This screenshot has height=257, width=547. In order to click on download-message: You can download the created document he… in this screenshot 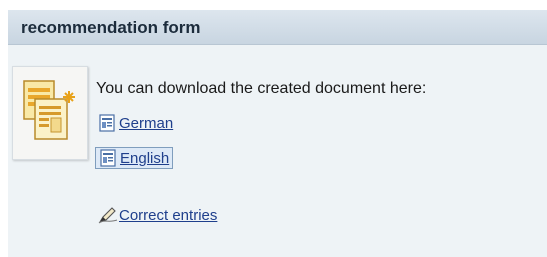, I will do `click(261, 88)`.